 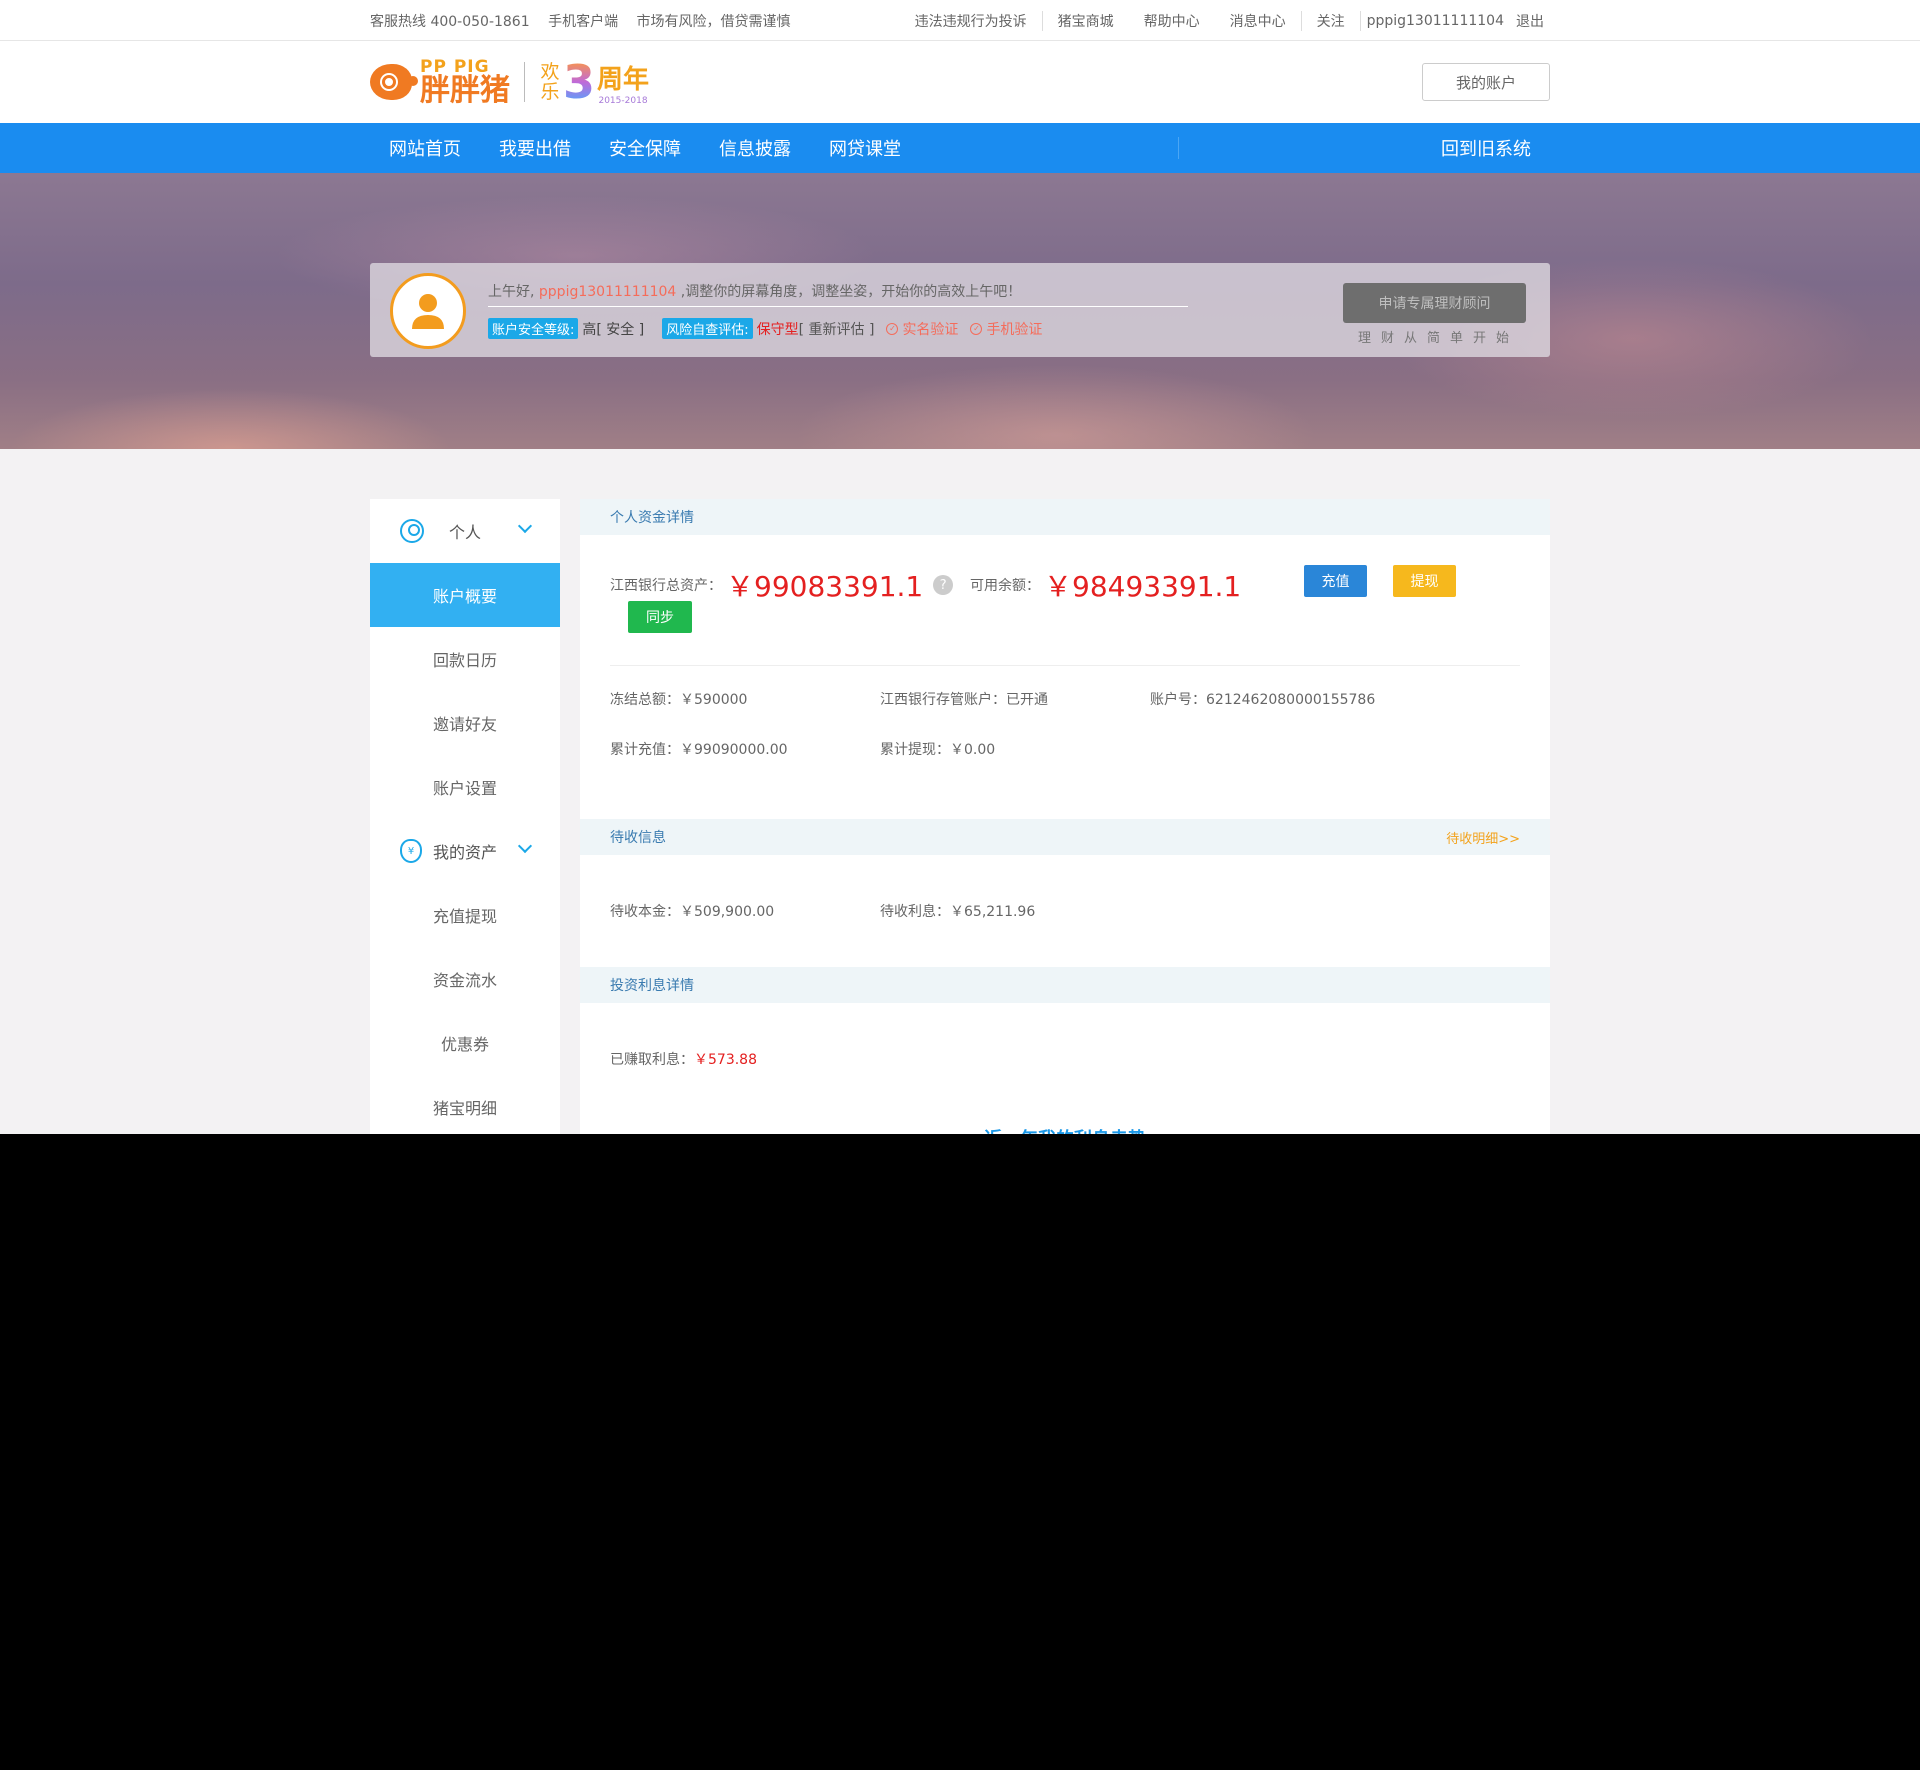 What do you see at coordinates (660, 617) in the screenshot?
I see `sync-button: 同步` at bounding box center [660, 617].